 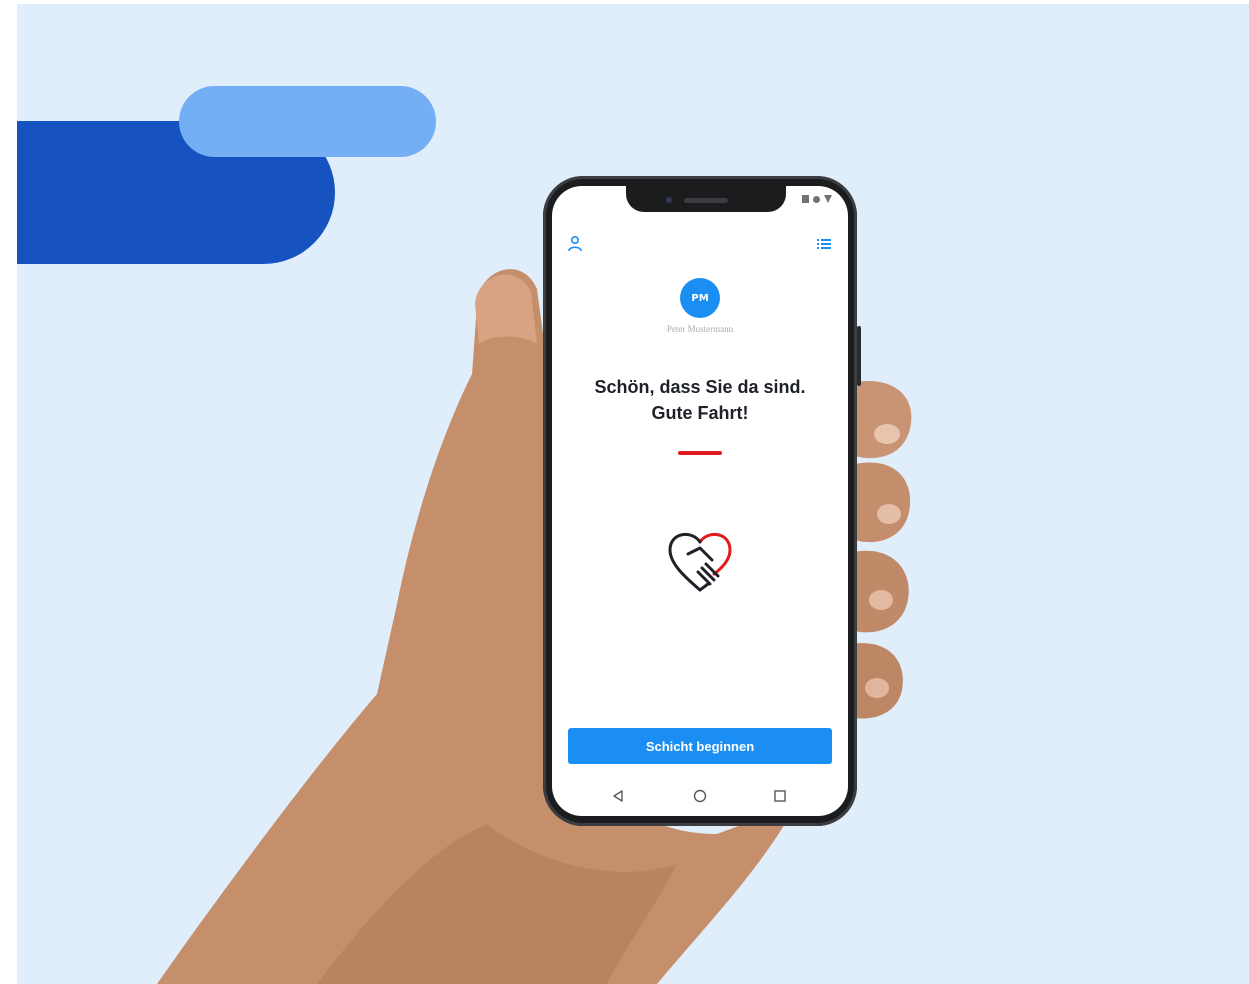 I want to click on start-shift-button: Schicht beginnen, so click(x=700, y=746).